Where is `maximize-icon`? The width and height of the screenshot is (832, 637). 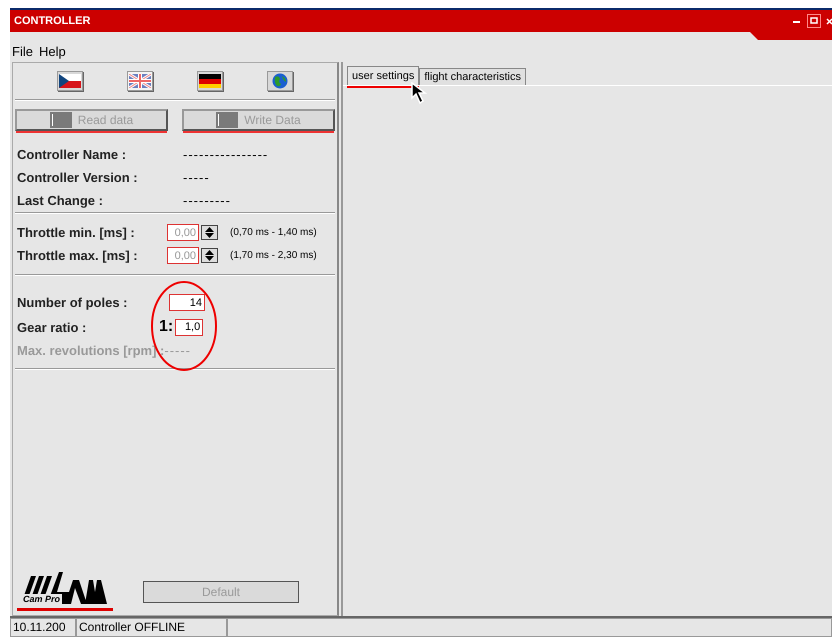 maximize-icon is located at coordinates (814, 21).